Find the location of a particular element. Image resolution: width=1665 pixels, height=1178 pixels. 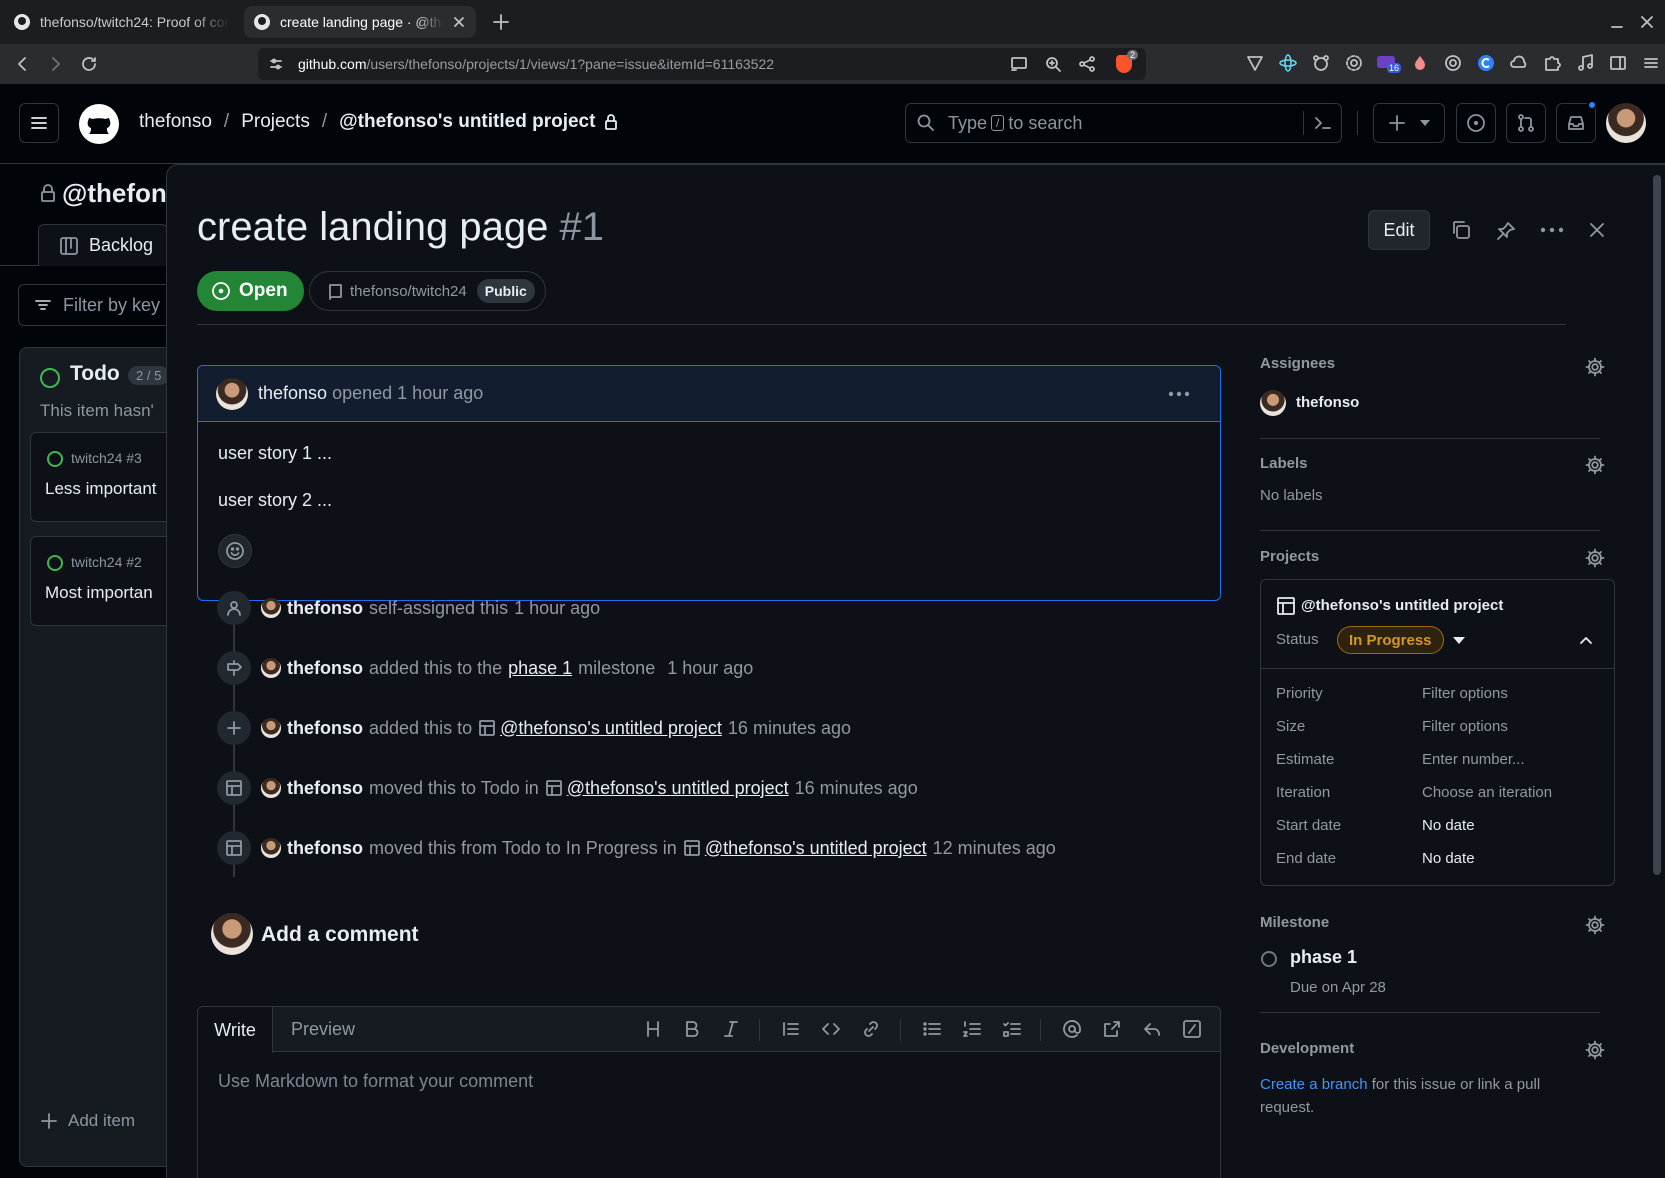

repo-chip: thefonso/twitch24 Public is located at coordinates (427, 291).